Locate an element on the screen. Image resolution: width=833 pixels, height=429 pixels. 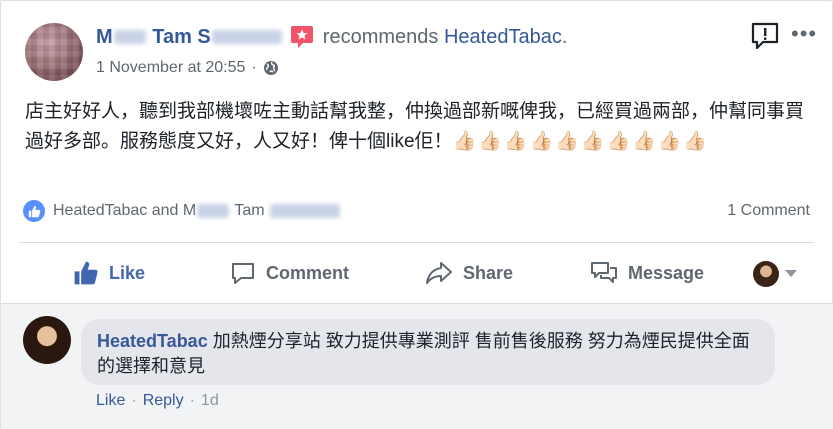
author-name-mid: Tam S is located at coordinates (181, 36).